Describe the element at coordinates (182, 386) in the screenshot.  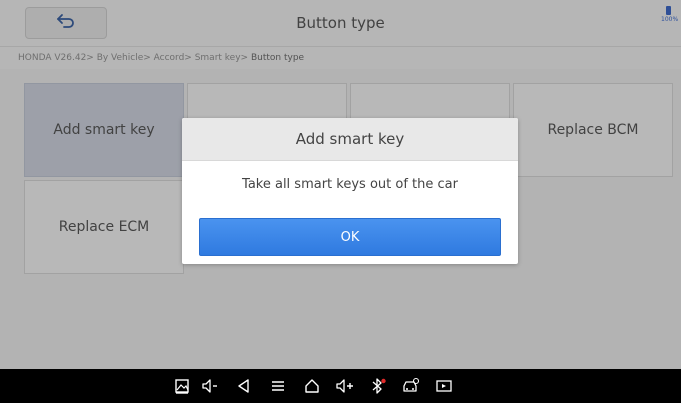
I see `gallery-icon` at that location.